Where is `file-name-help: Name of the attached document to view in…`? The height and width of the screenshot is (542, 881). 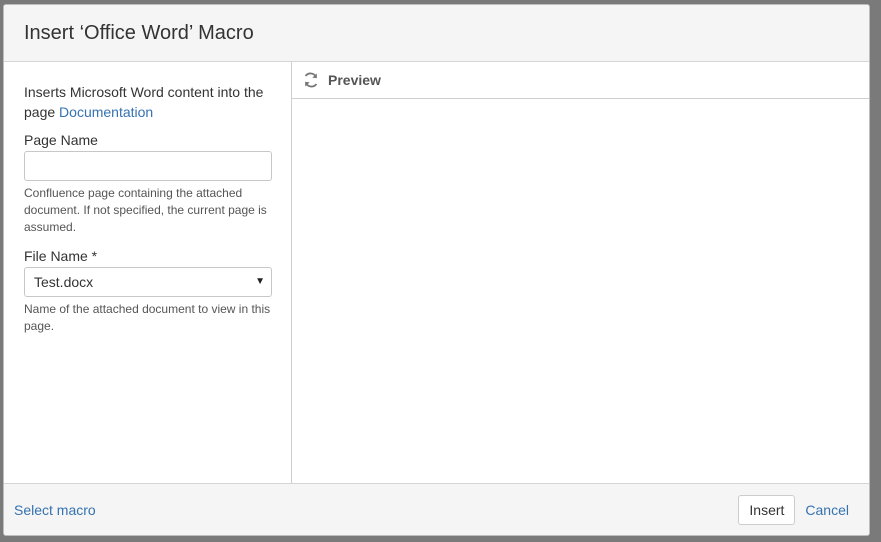
file-name-help: Name of the attached document to view in… is located at coordinates (147, 317).